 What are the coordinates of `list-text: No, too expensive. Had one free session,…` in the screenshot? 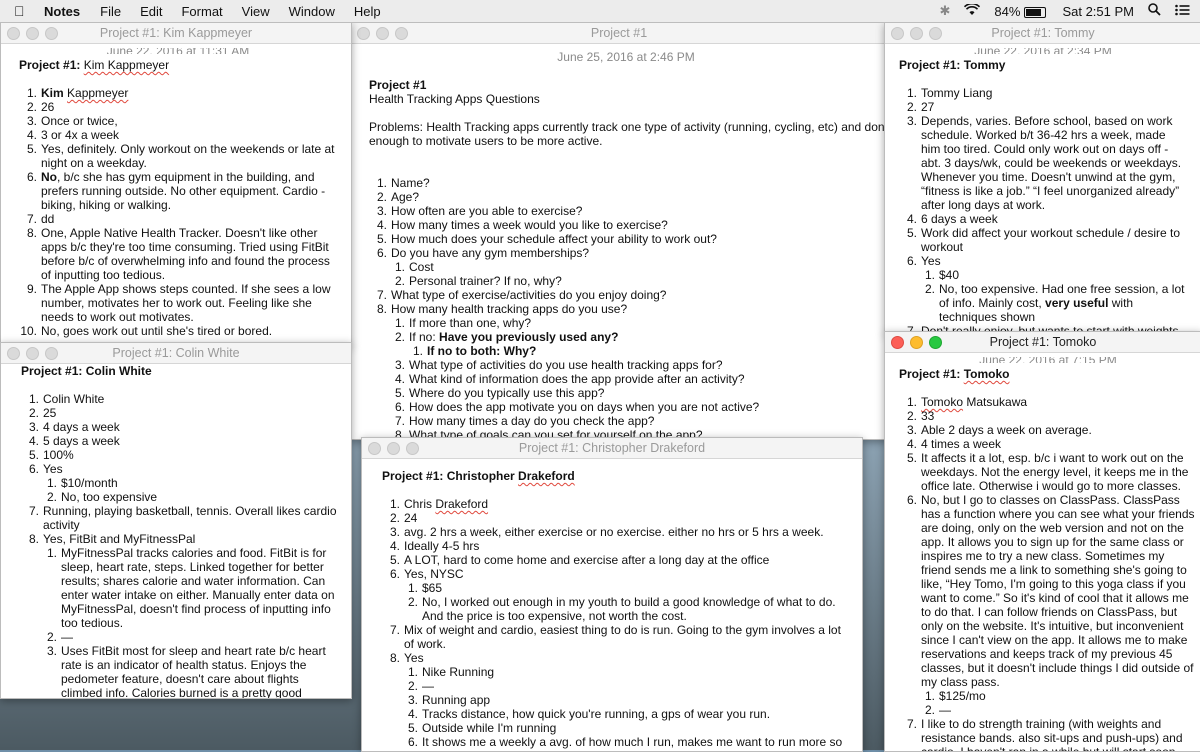 It's located at (1063, 303).